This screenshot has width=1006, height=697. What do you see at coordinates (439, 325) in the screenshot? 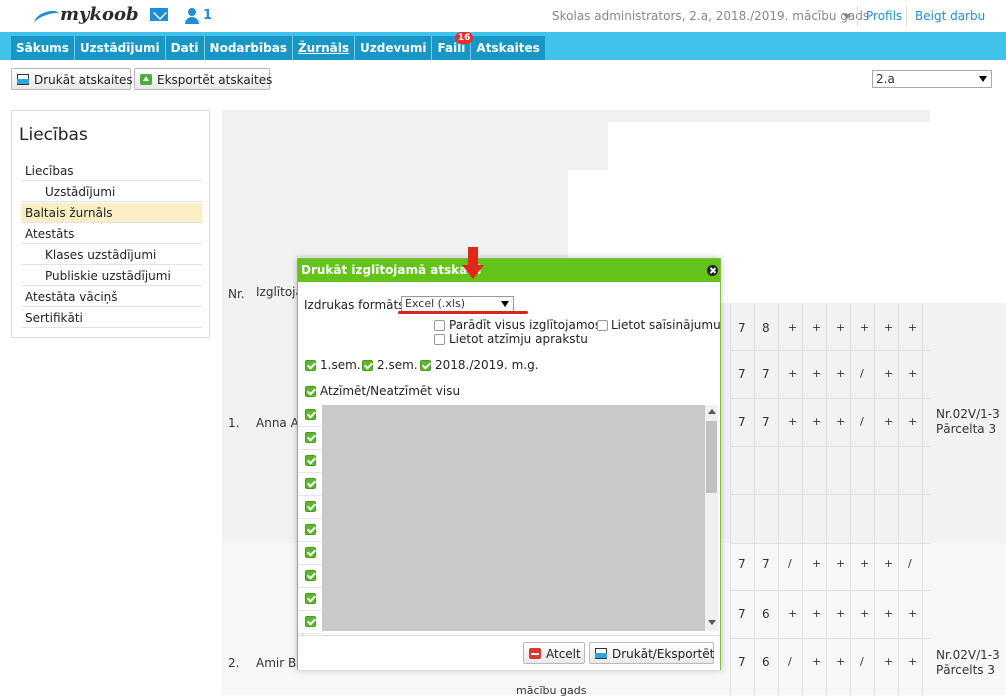
I see `show-all-students-checkbox` at bounding box center [439, 325].